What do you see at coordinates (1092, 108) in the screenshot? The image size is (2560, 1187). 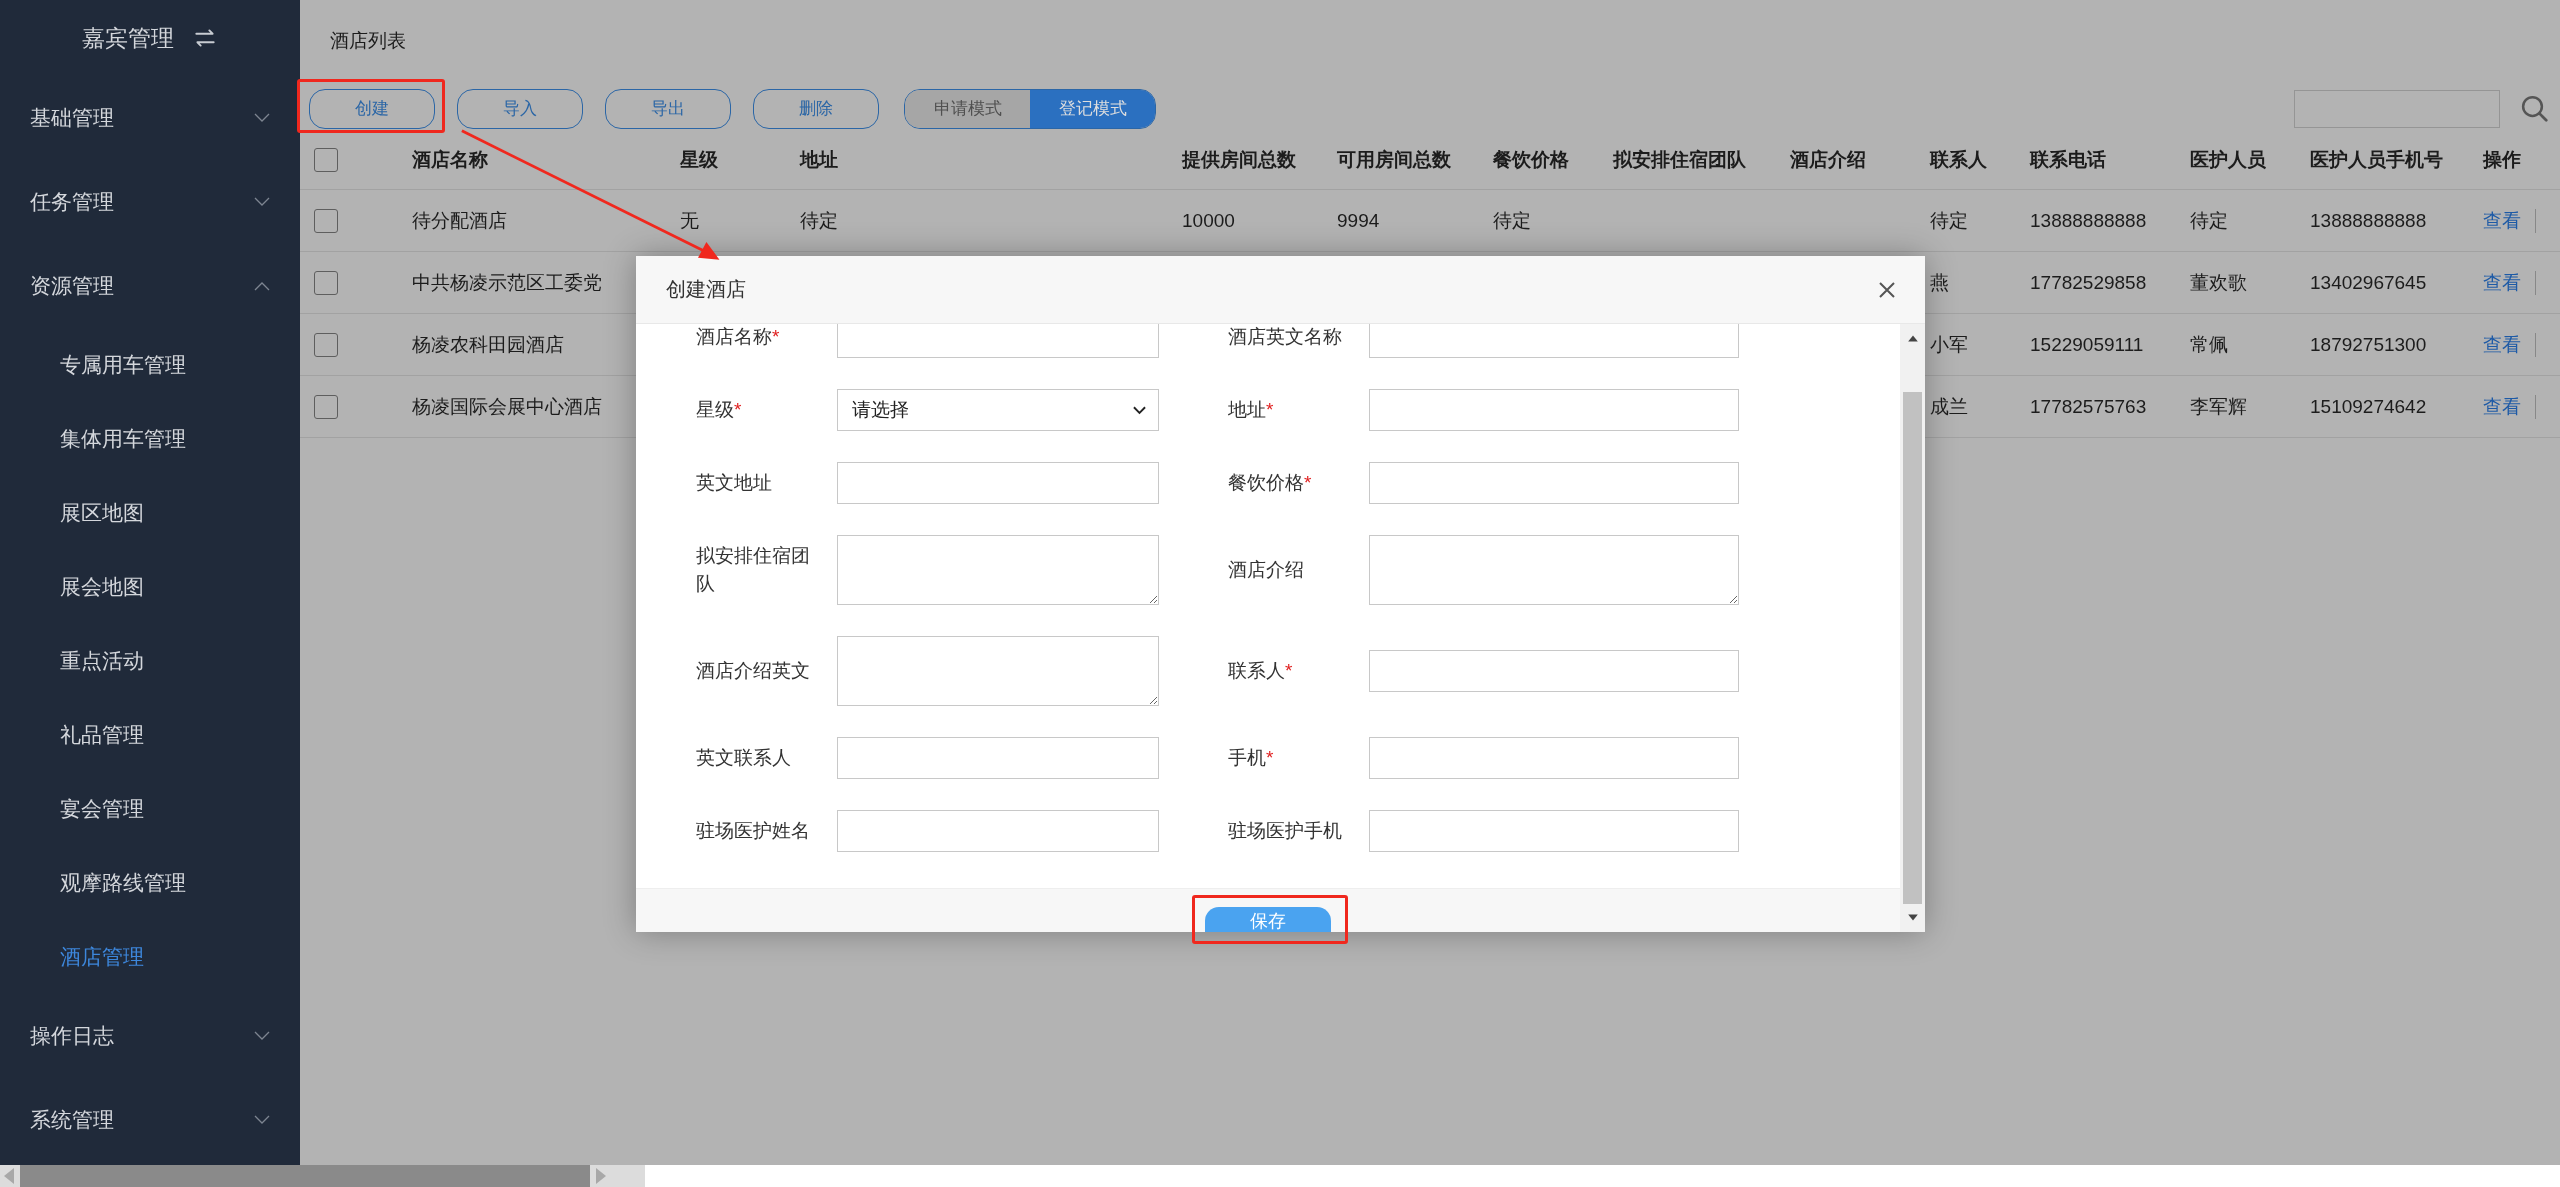 I see `mode-tab: 登记模式` at bounding box center [1092, 108].